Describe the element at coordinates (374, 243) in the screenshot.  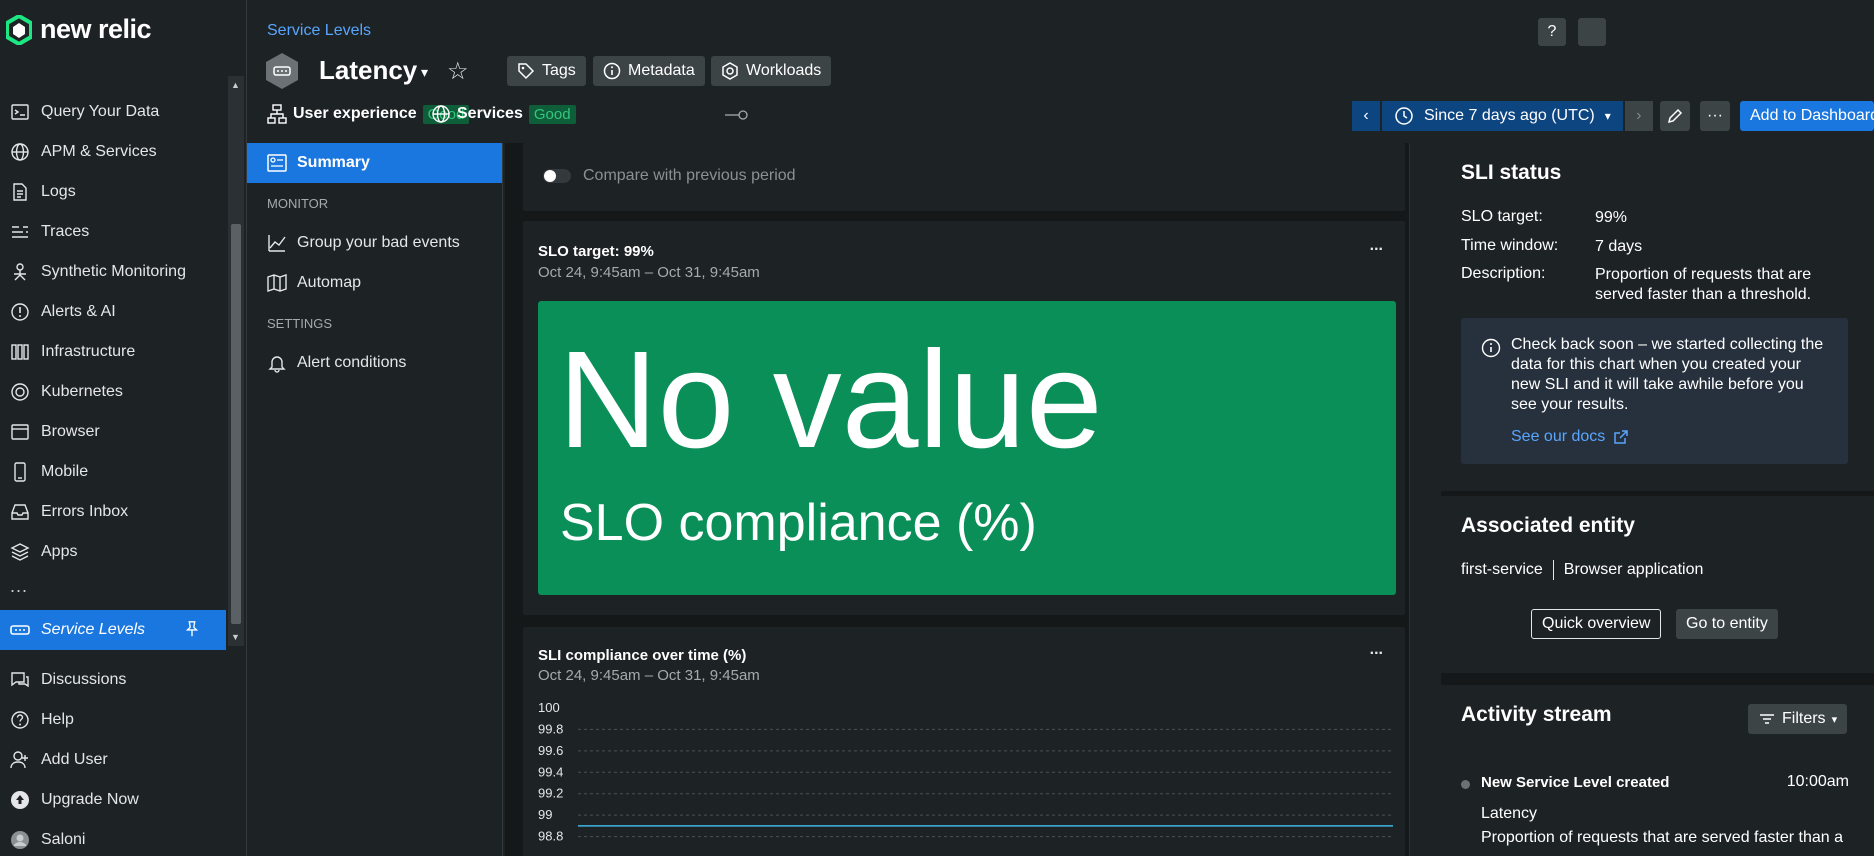
I see `subnav-group-bad-events: Group your bad events` at that location.